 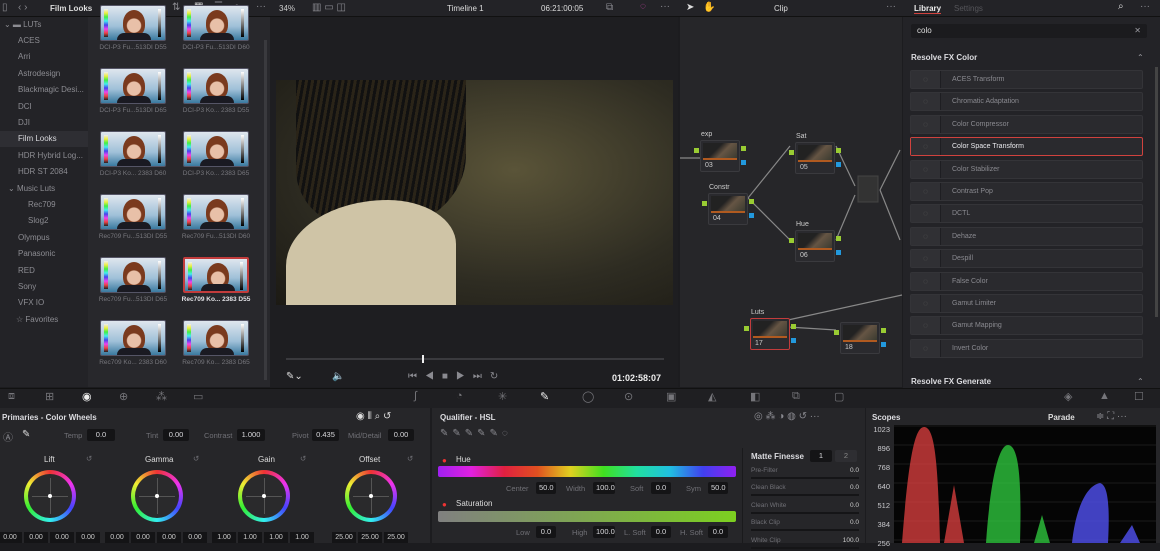 I want to click on color-wheel-gain, so click(x=264, y=496).